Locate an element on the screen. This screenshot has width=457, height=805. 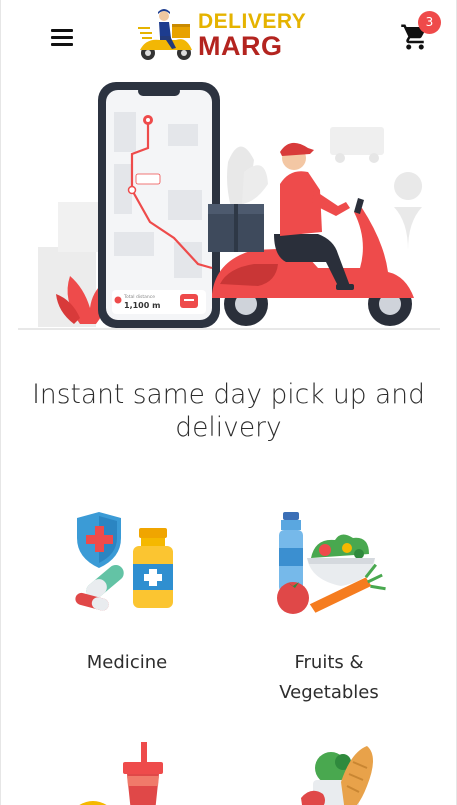
map-label-small: Total distance is located at coordinates (139, 297).